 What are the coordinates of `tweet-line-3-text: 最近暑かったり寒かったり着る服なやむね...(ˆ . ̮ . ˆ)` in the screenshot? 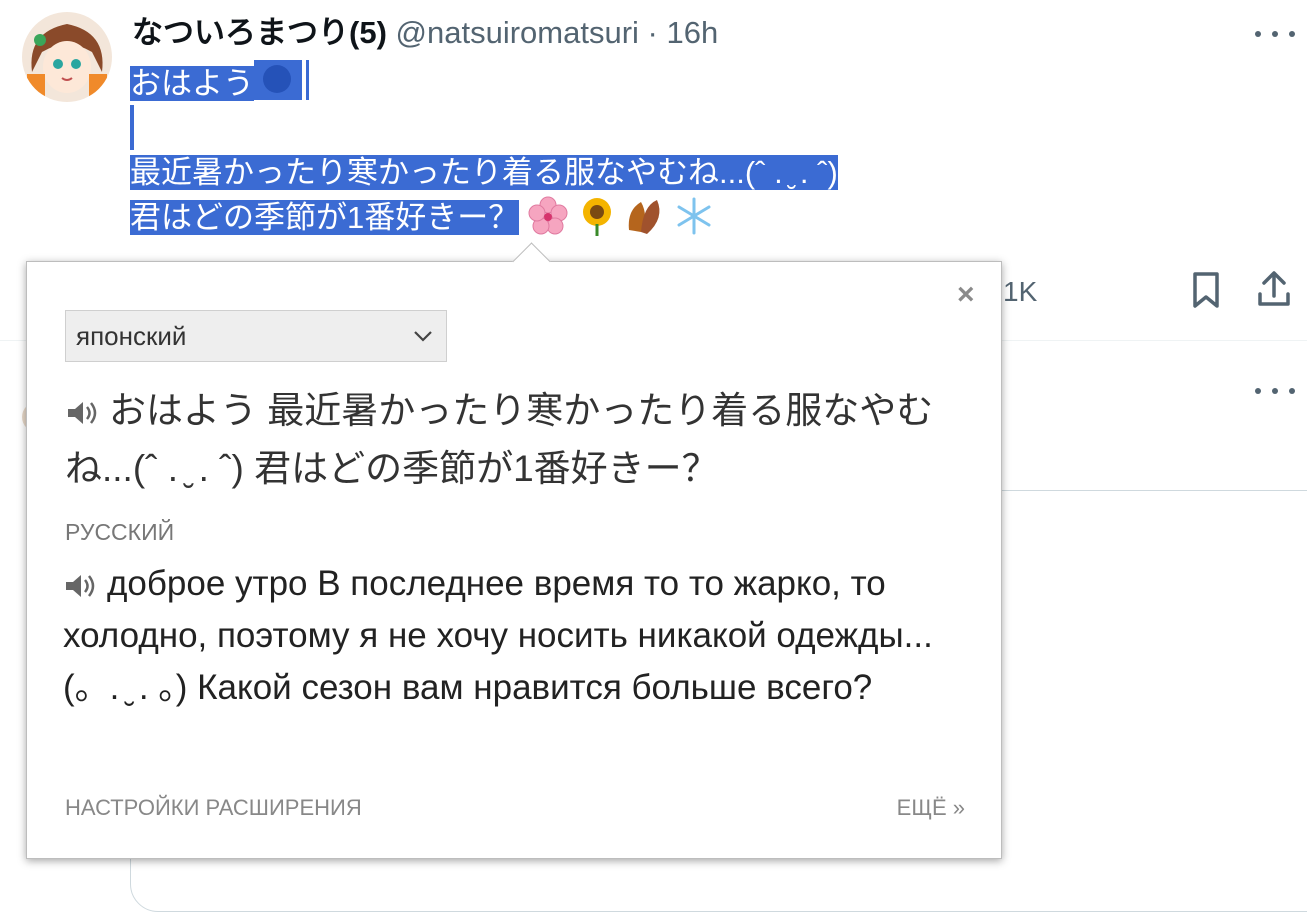 It's located at (484, 172).